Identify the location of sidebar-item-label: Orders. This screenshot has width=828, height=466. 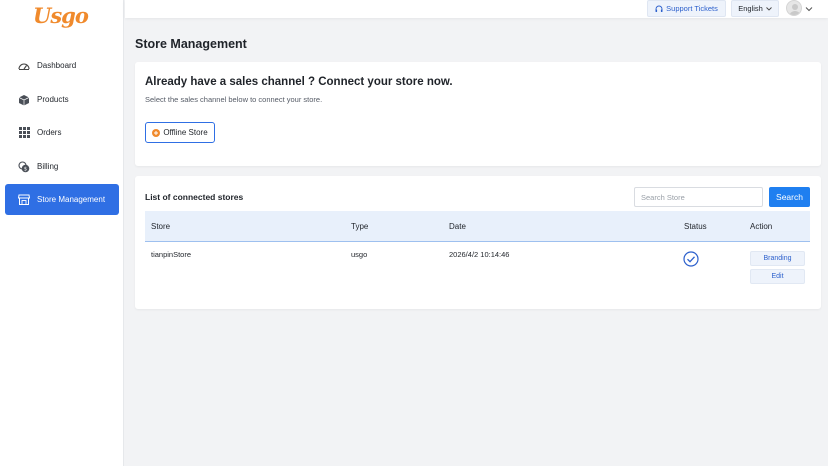
(49, 132).